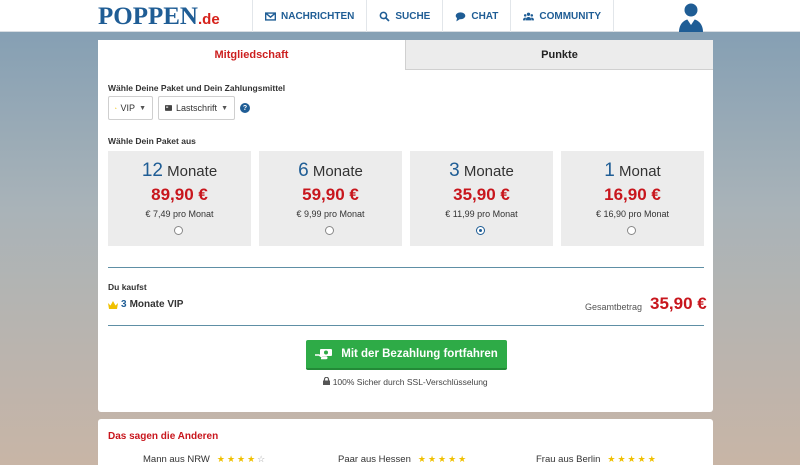  What do you see at coordinates (245, 108) in the screenshot?
I see `help-icon: ?` at bounding box center [245, 108].